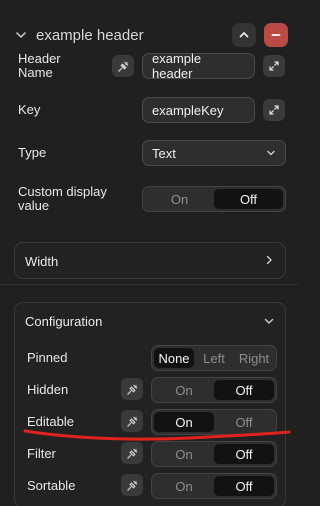 The height and width of the screenshot is (506, 320). What do you see at coordinates (188, 110) in the screenshot?
I see `key-value: exampleKey` at bounding box center [188, 110].